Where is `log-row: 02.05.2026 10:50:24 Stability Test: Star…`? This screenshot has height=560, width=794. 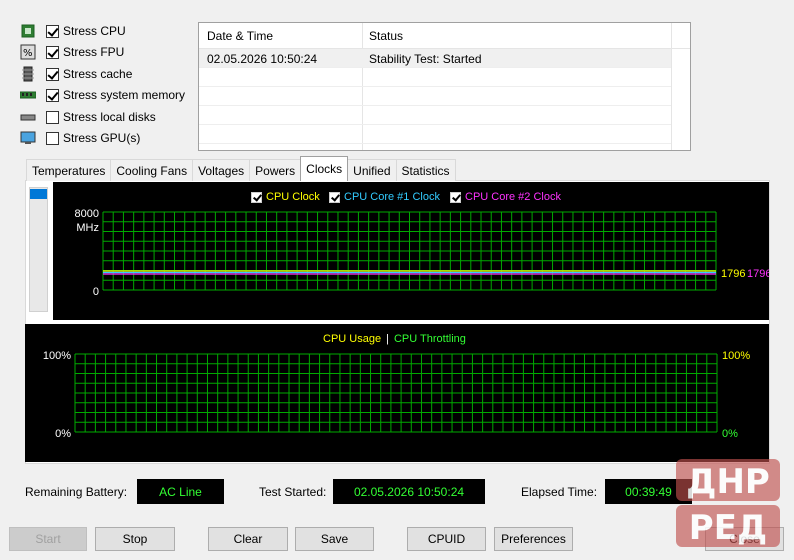 log-row: 02.05.2026 10:50:24 Stability Test: Star… is located at coordinates (435, 58).